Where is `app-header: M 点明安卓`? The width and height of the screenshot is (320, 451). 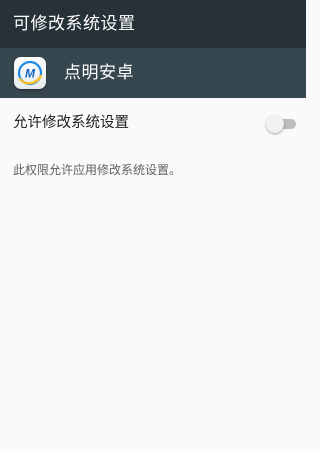
app-header: M 点明安卓 is located at coordinates (153, 73).